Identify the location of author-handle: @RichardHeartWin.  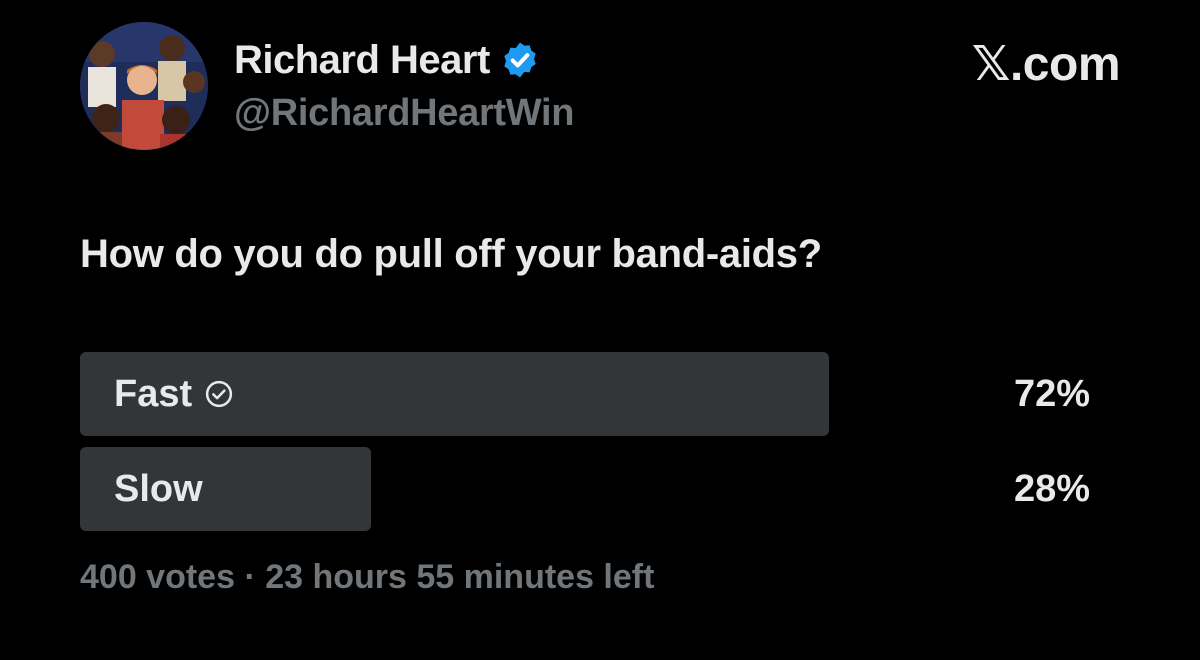
(404, 113).